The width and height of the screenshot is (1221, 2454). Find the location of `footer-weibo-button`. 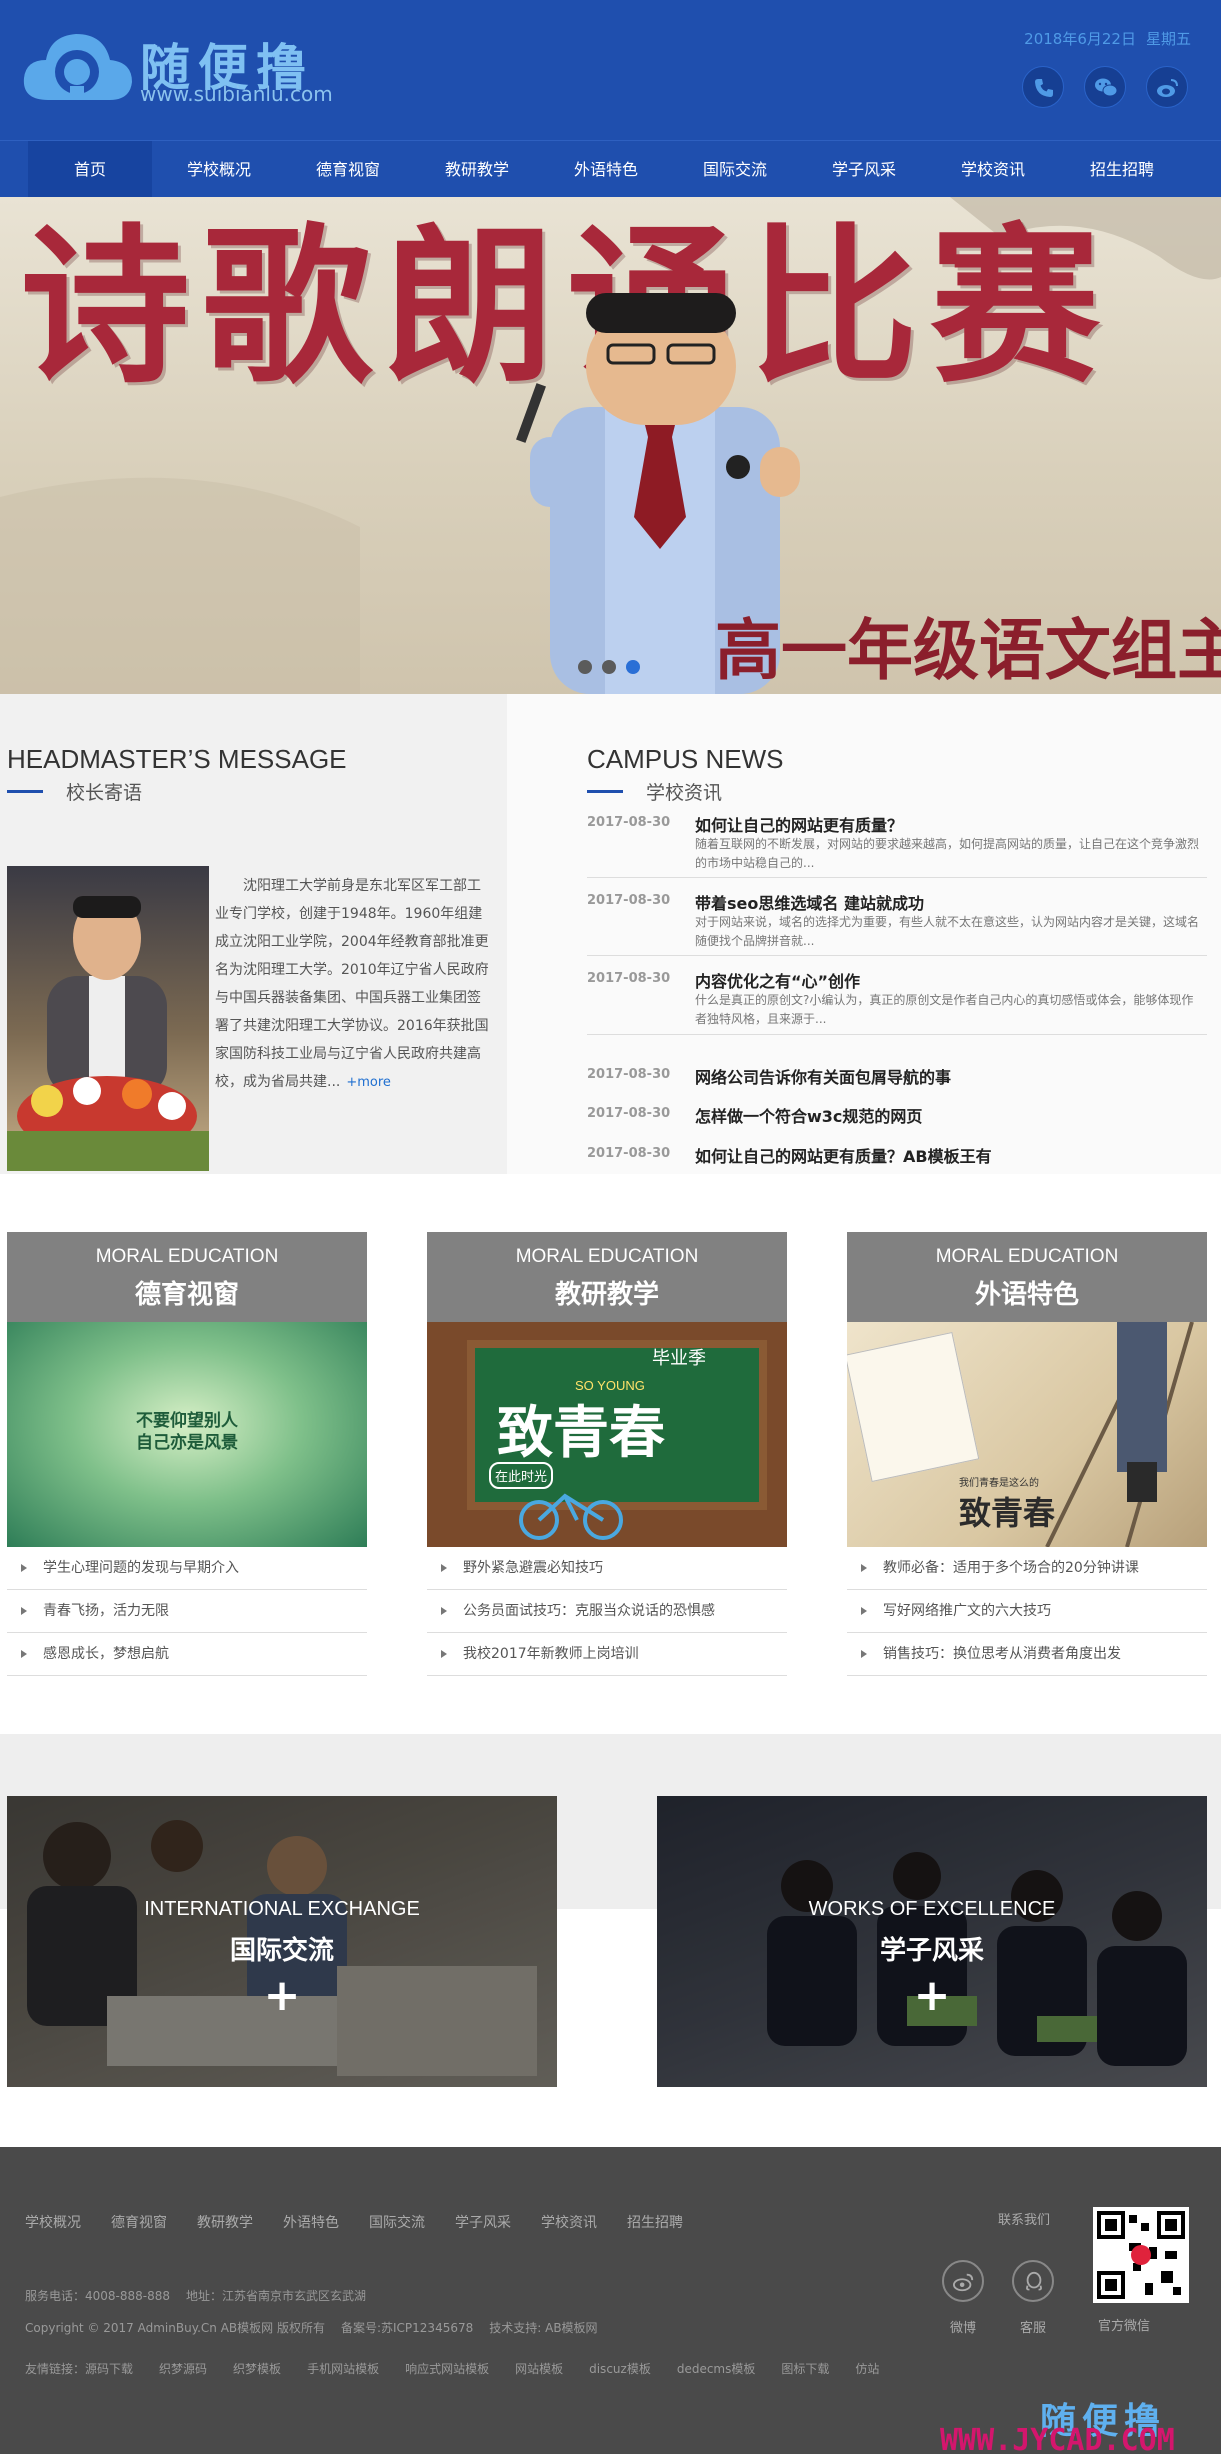

footer-weibo-button is located at coordinates (963, 2281).